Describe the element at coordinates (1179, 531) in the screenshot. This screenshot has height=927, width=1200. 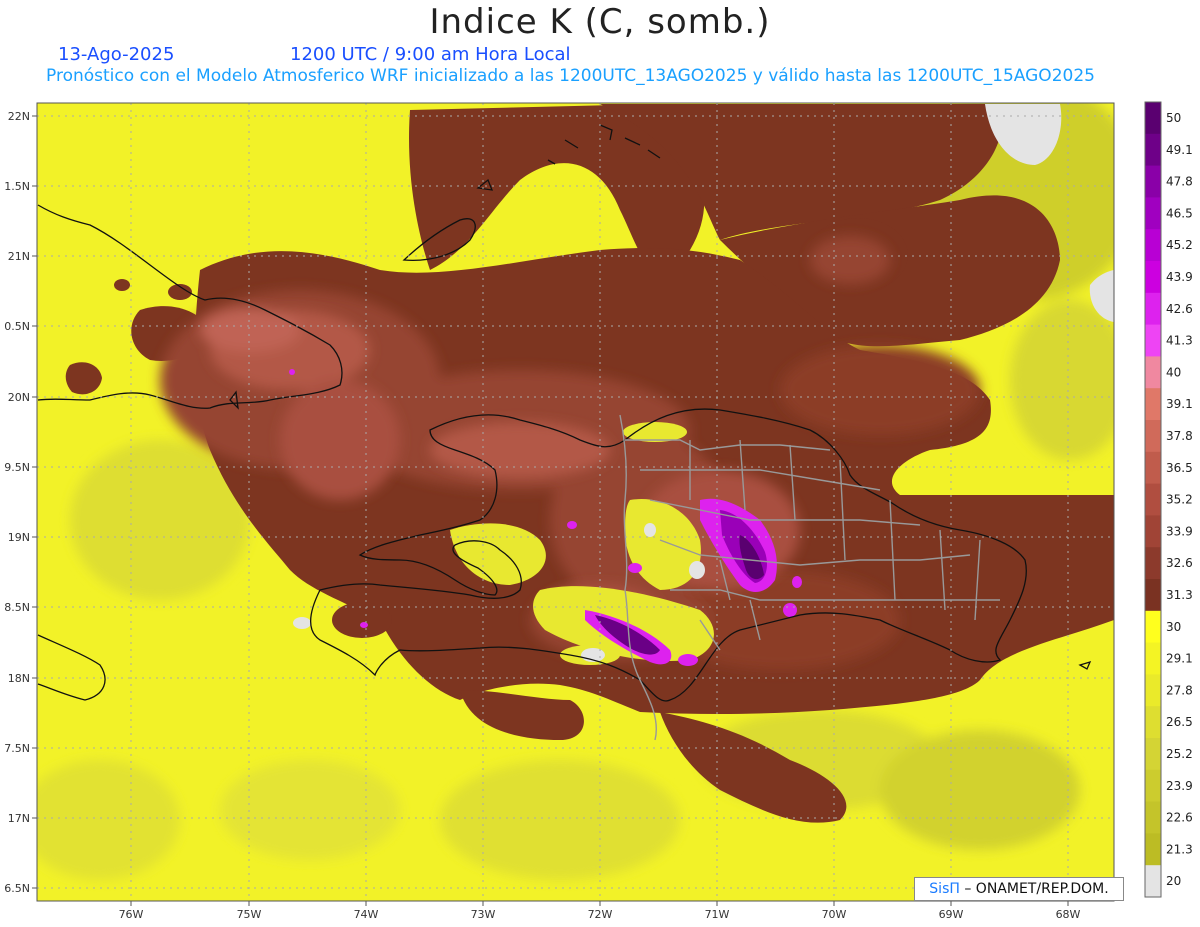
I see `colorbar-label: 33.9` at that location.